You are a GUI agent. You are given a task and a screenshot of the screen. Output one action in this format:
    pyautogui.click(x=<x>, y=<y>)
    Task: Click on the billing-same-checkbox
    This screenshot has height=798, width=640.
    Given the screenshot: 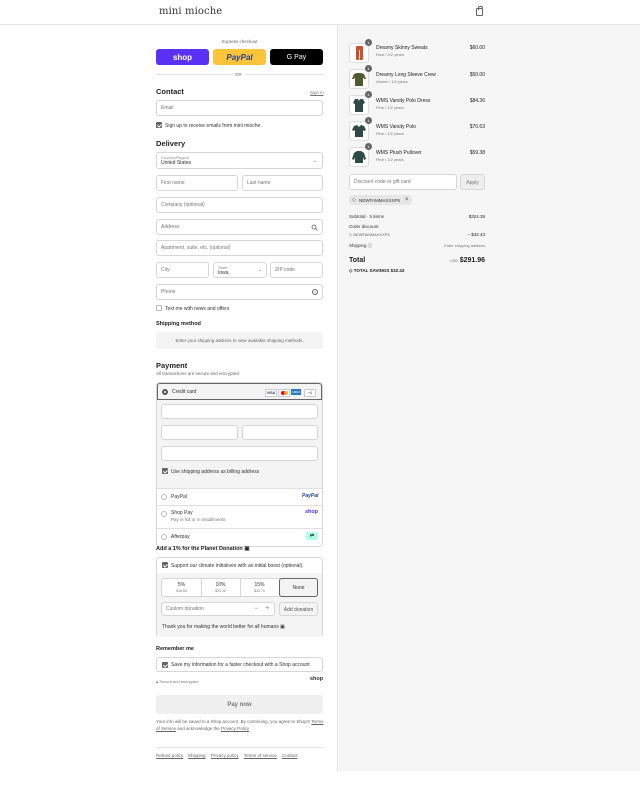 What is the action you would take?
    pyautogui.click(x=165, y=471)
    